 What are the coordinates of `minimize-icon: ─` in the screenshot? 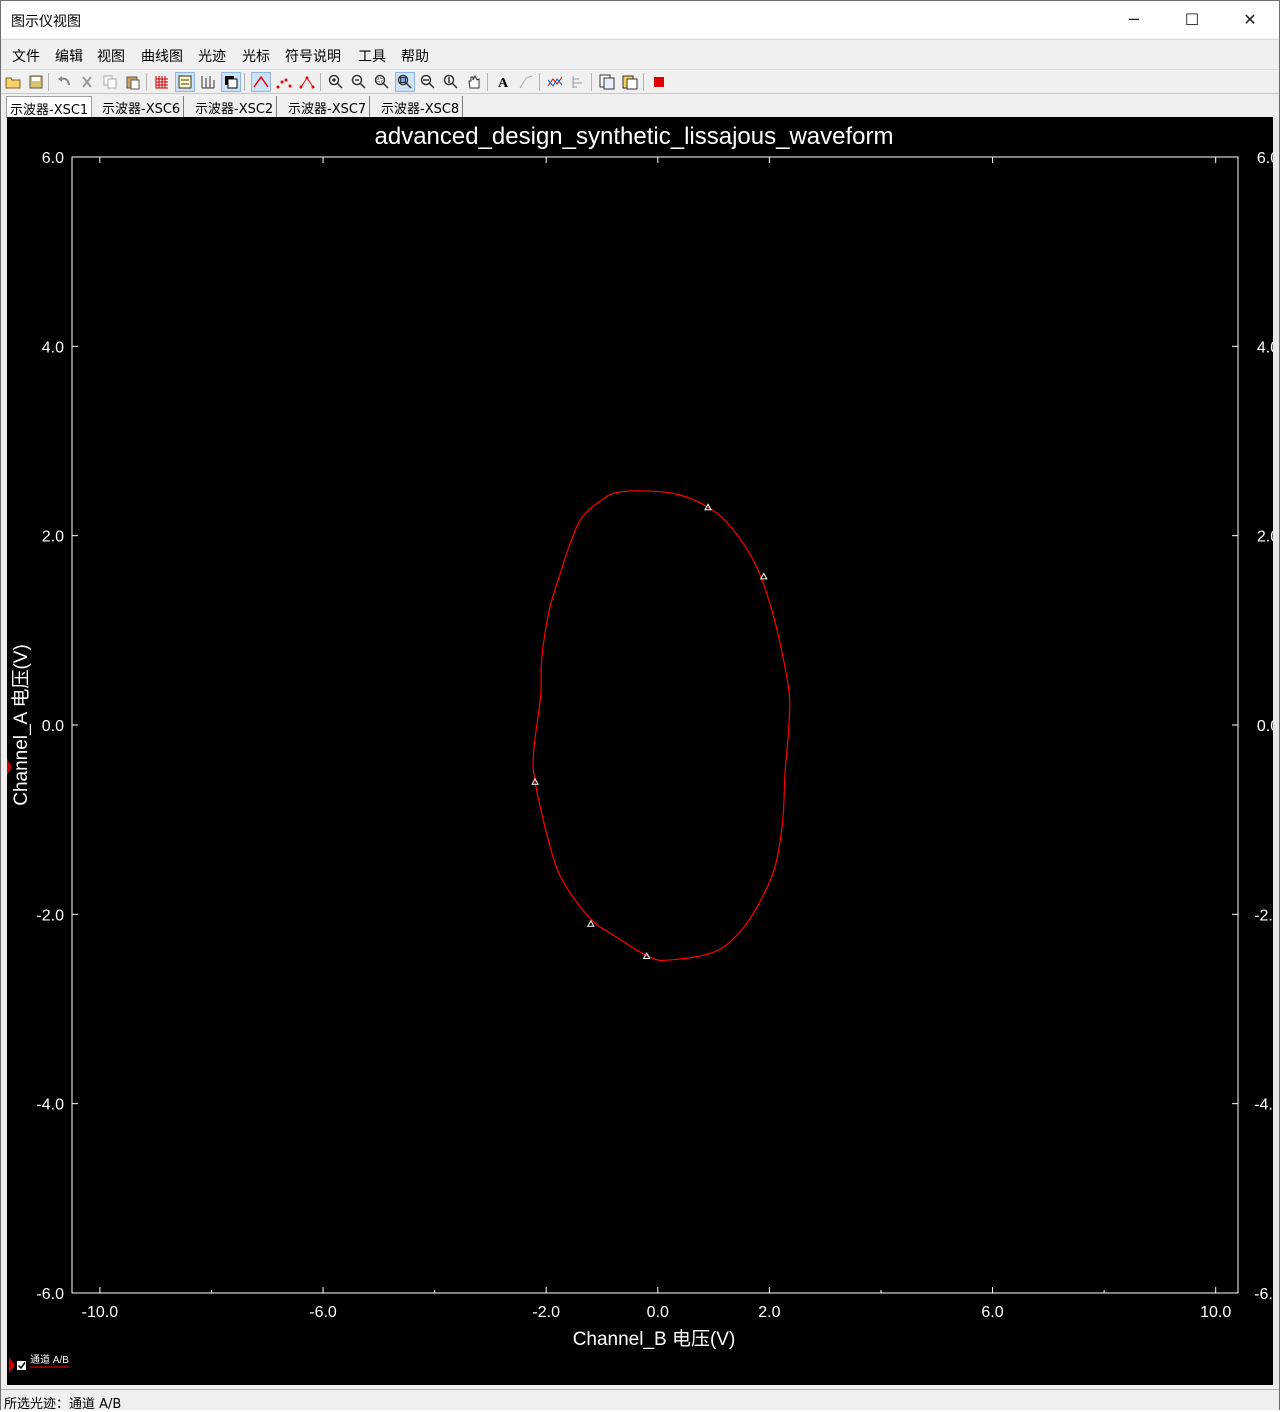 It's located at (1134, 19).